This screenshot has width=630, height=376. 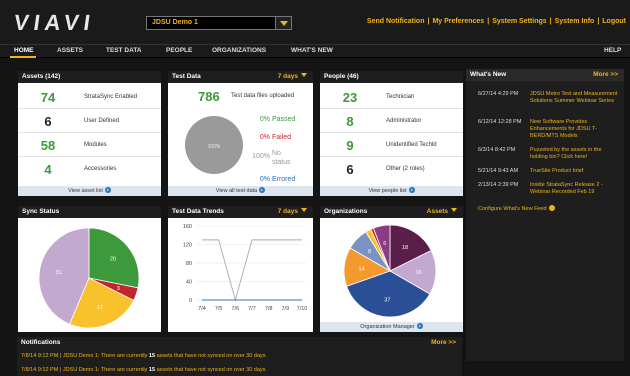 What do you see at coordinates (272, 179) in the screenshot?
I see `errored-stat: 0% Errored` at bounding box center [272, 179].